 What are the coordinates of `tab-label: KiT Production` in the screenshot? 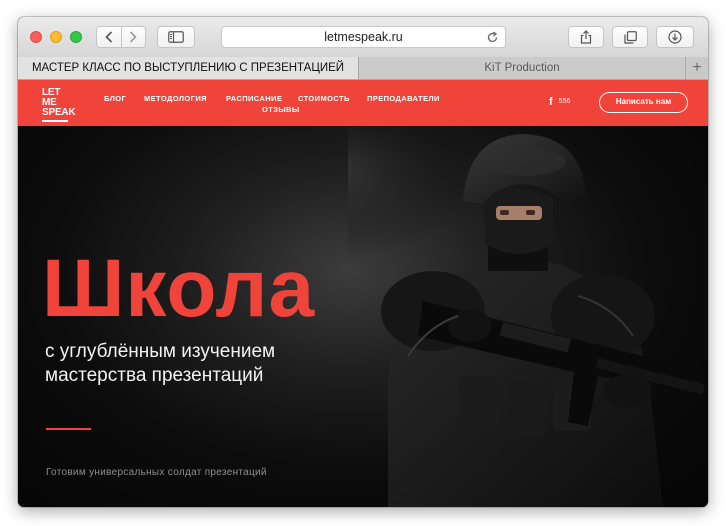 It's located at (522, 68).